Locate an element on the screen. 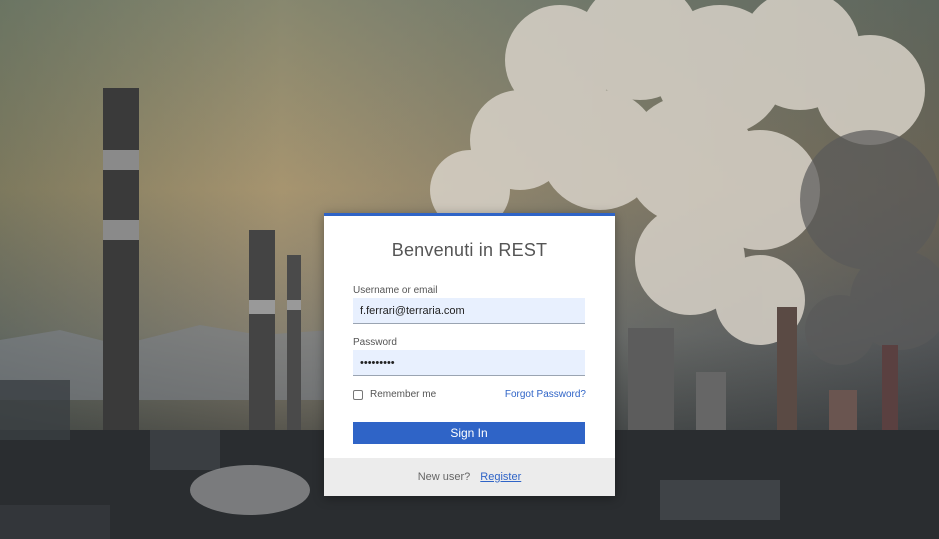 The width and height of the screenshot is (939, 539). remember-me-checkbox: Remember me is located at coordinates (394, 394).